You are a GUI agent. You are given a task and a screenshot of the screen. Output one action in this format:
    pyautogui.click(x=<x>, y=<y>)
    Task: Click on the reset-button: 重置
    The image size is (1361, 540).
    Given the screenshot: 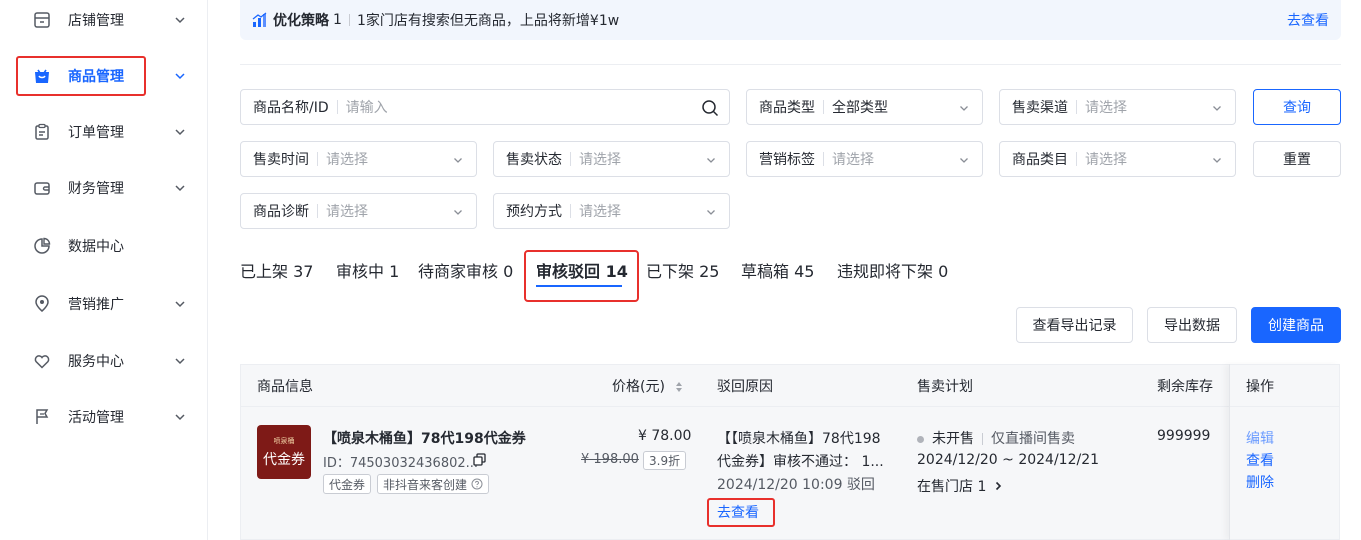 What is the action you would take?
    pyautogui.click(x=1297, y=159)
    